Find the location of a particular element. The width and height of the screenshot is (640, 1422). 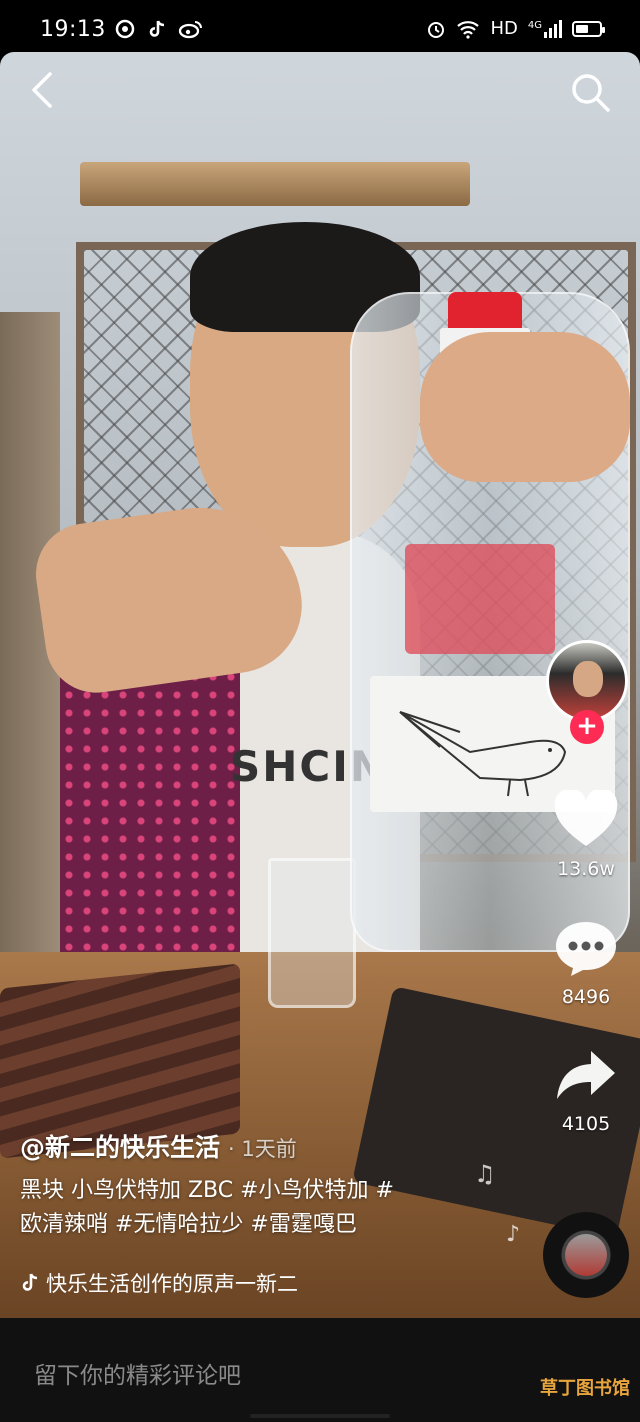

hand-right is located at coordinates (525, 407).